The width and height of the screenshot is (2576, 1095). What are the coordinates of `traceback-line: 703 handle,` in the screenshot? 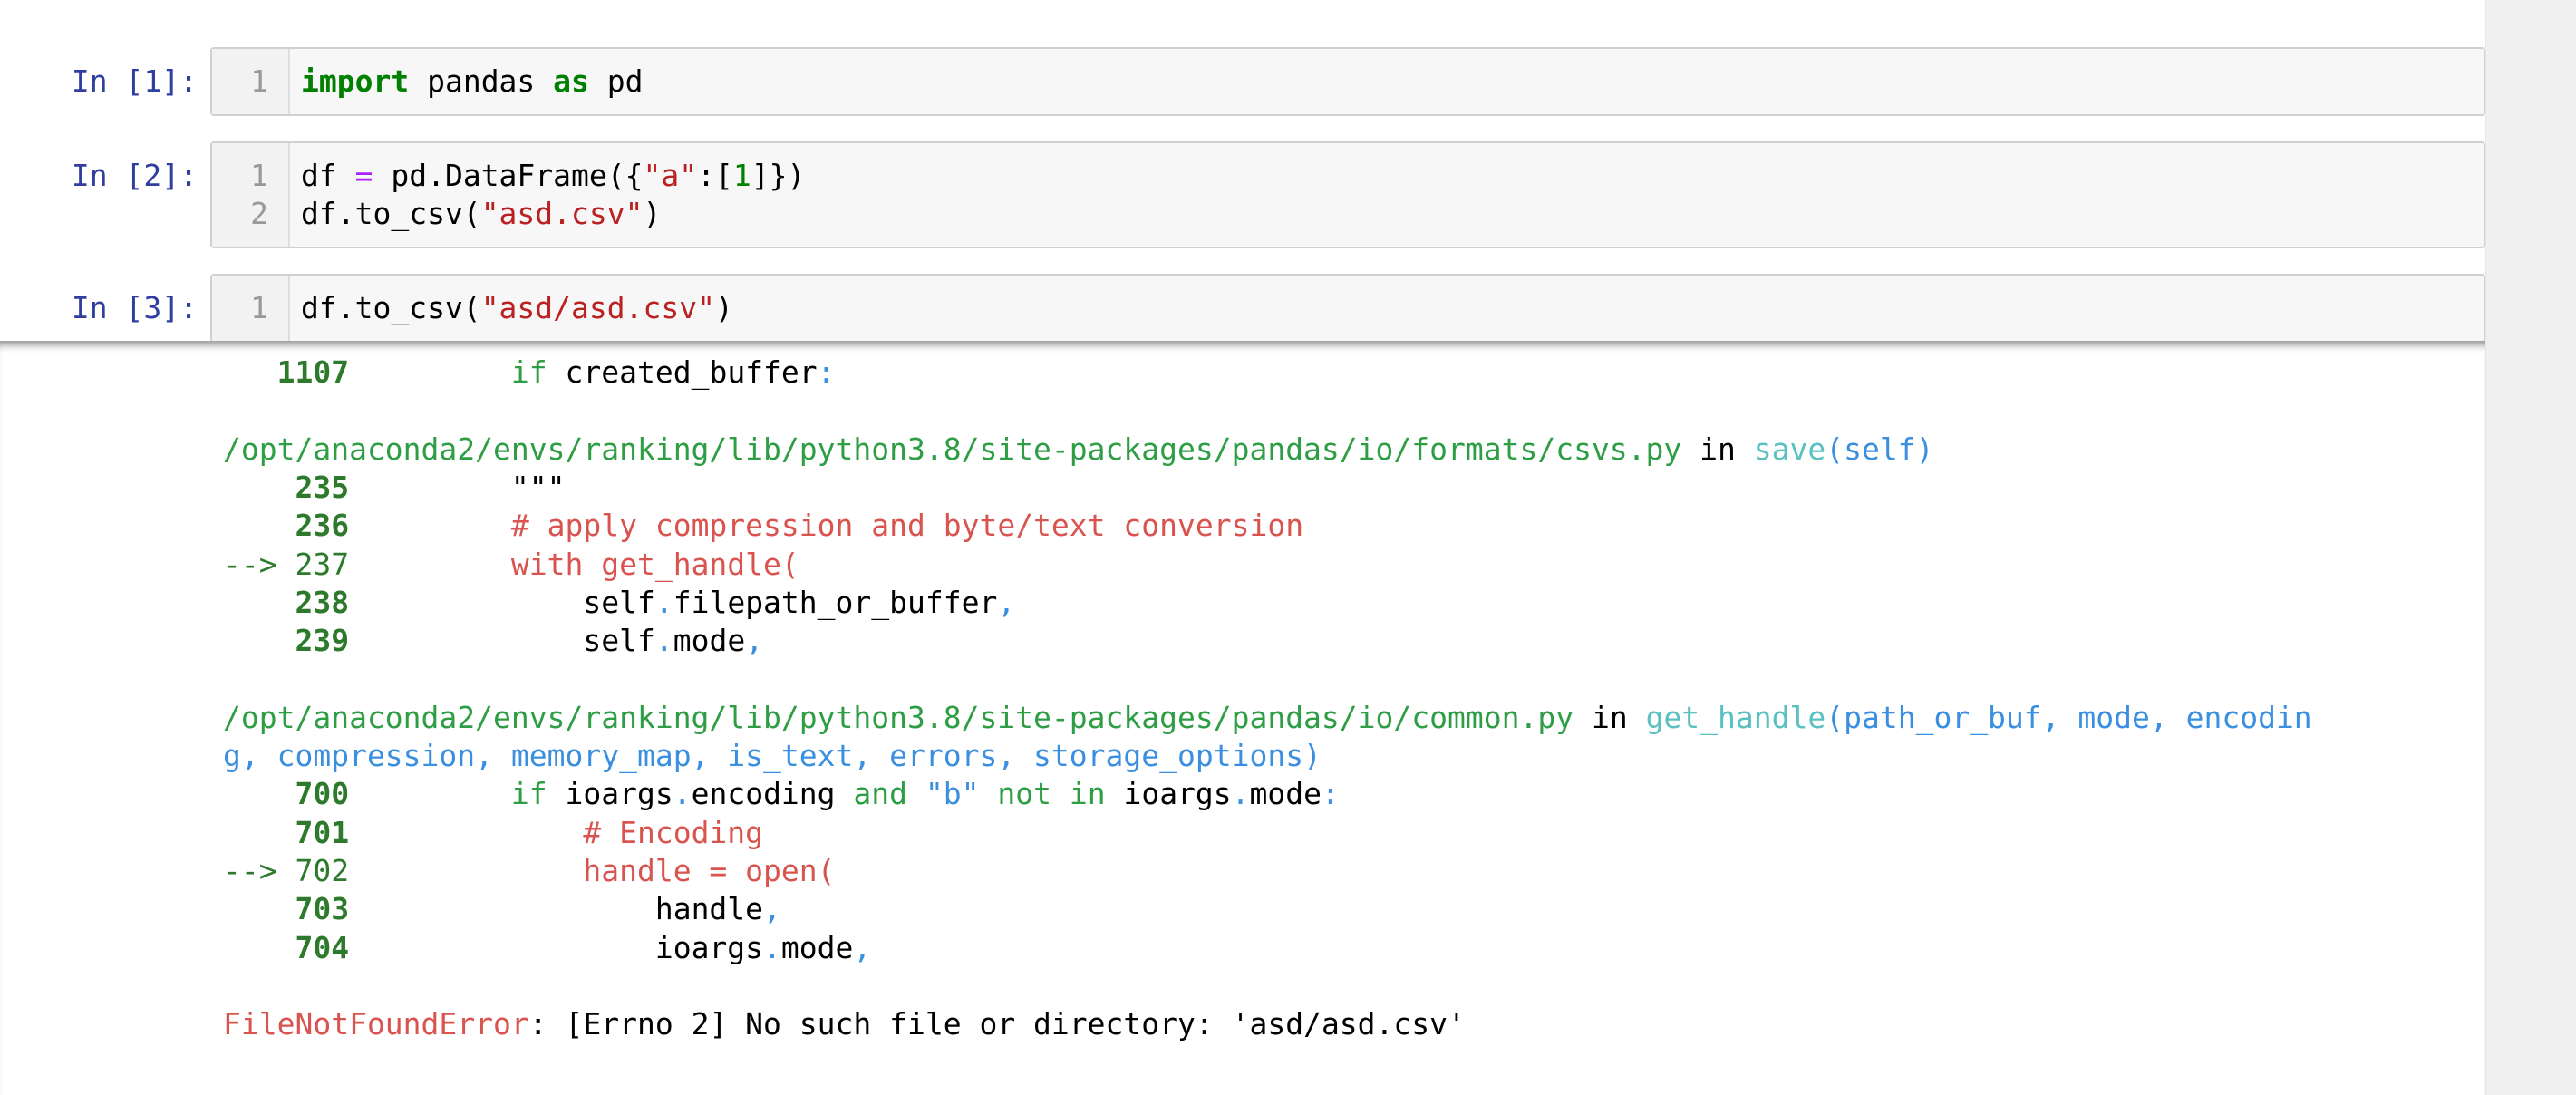 It's located at (502, 909).